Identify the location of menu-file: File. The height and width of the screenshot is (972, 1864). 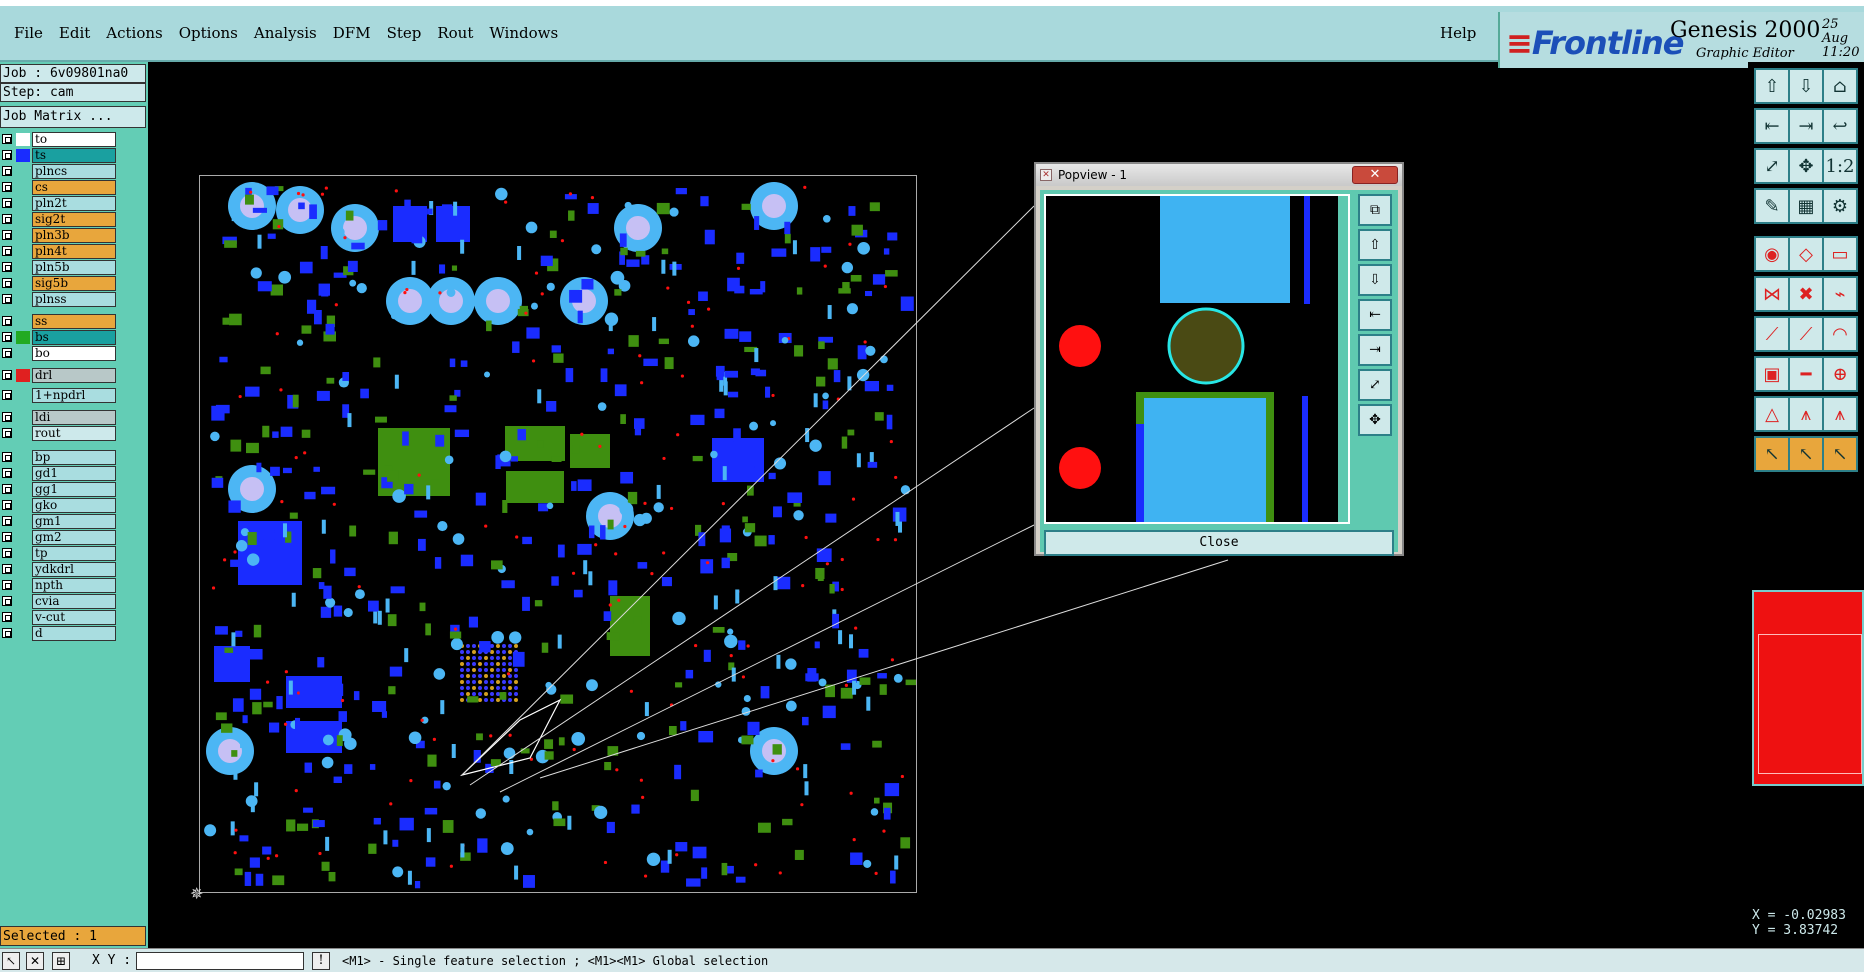
(28, 33).